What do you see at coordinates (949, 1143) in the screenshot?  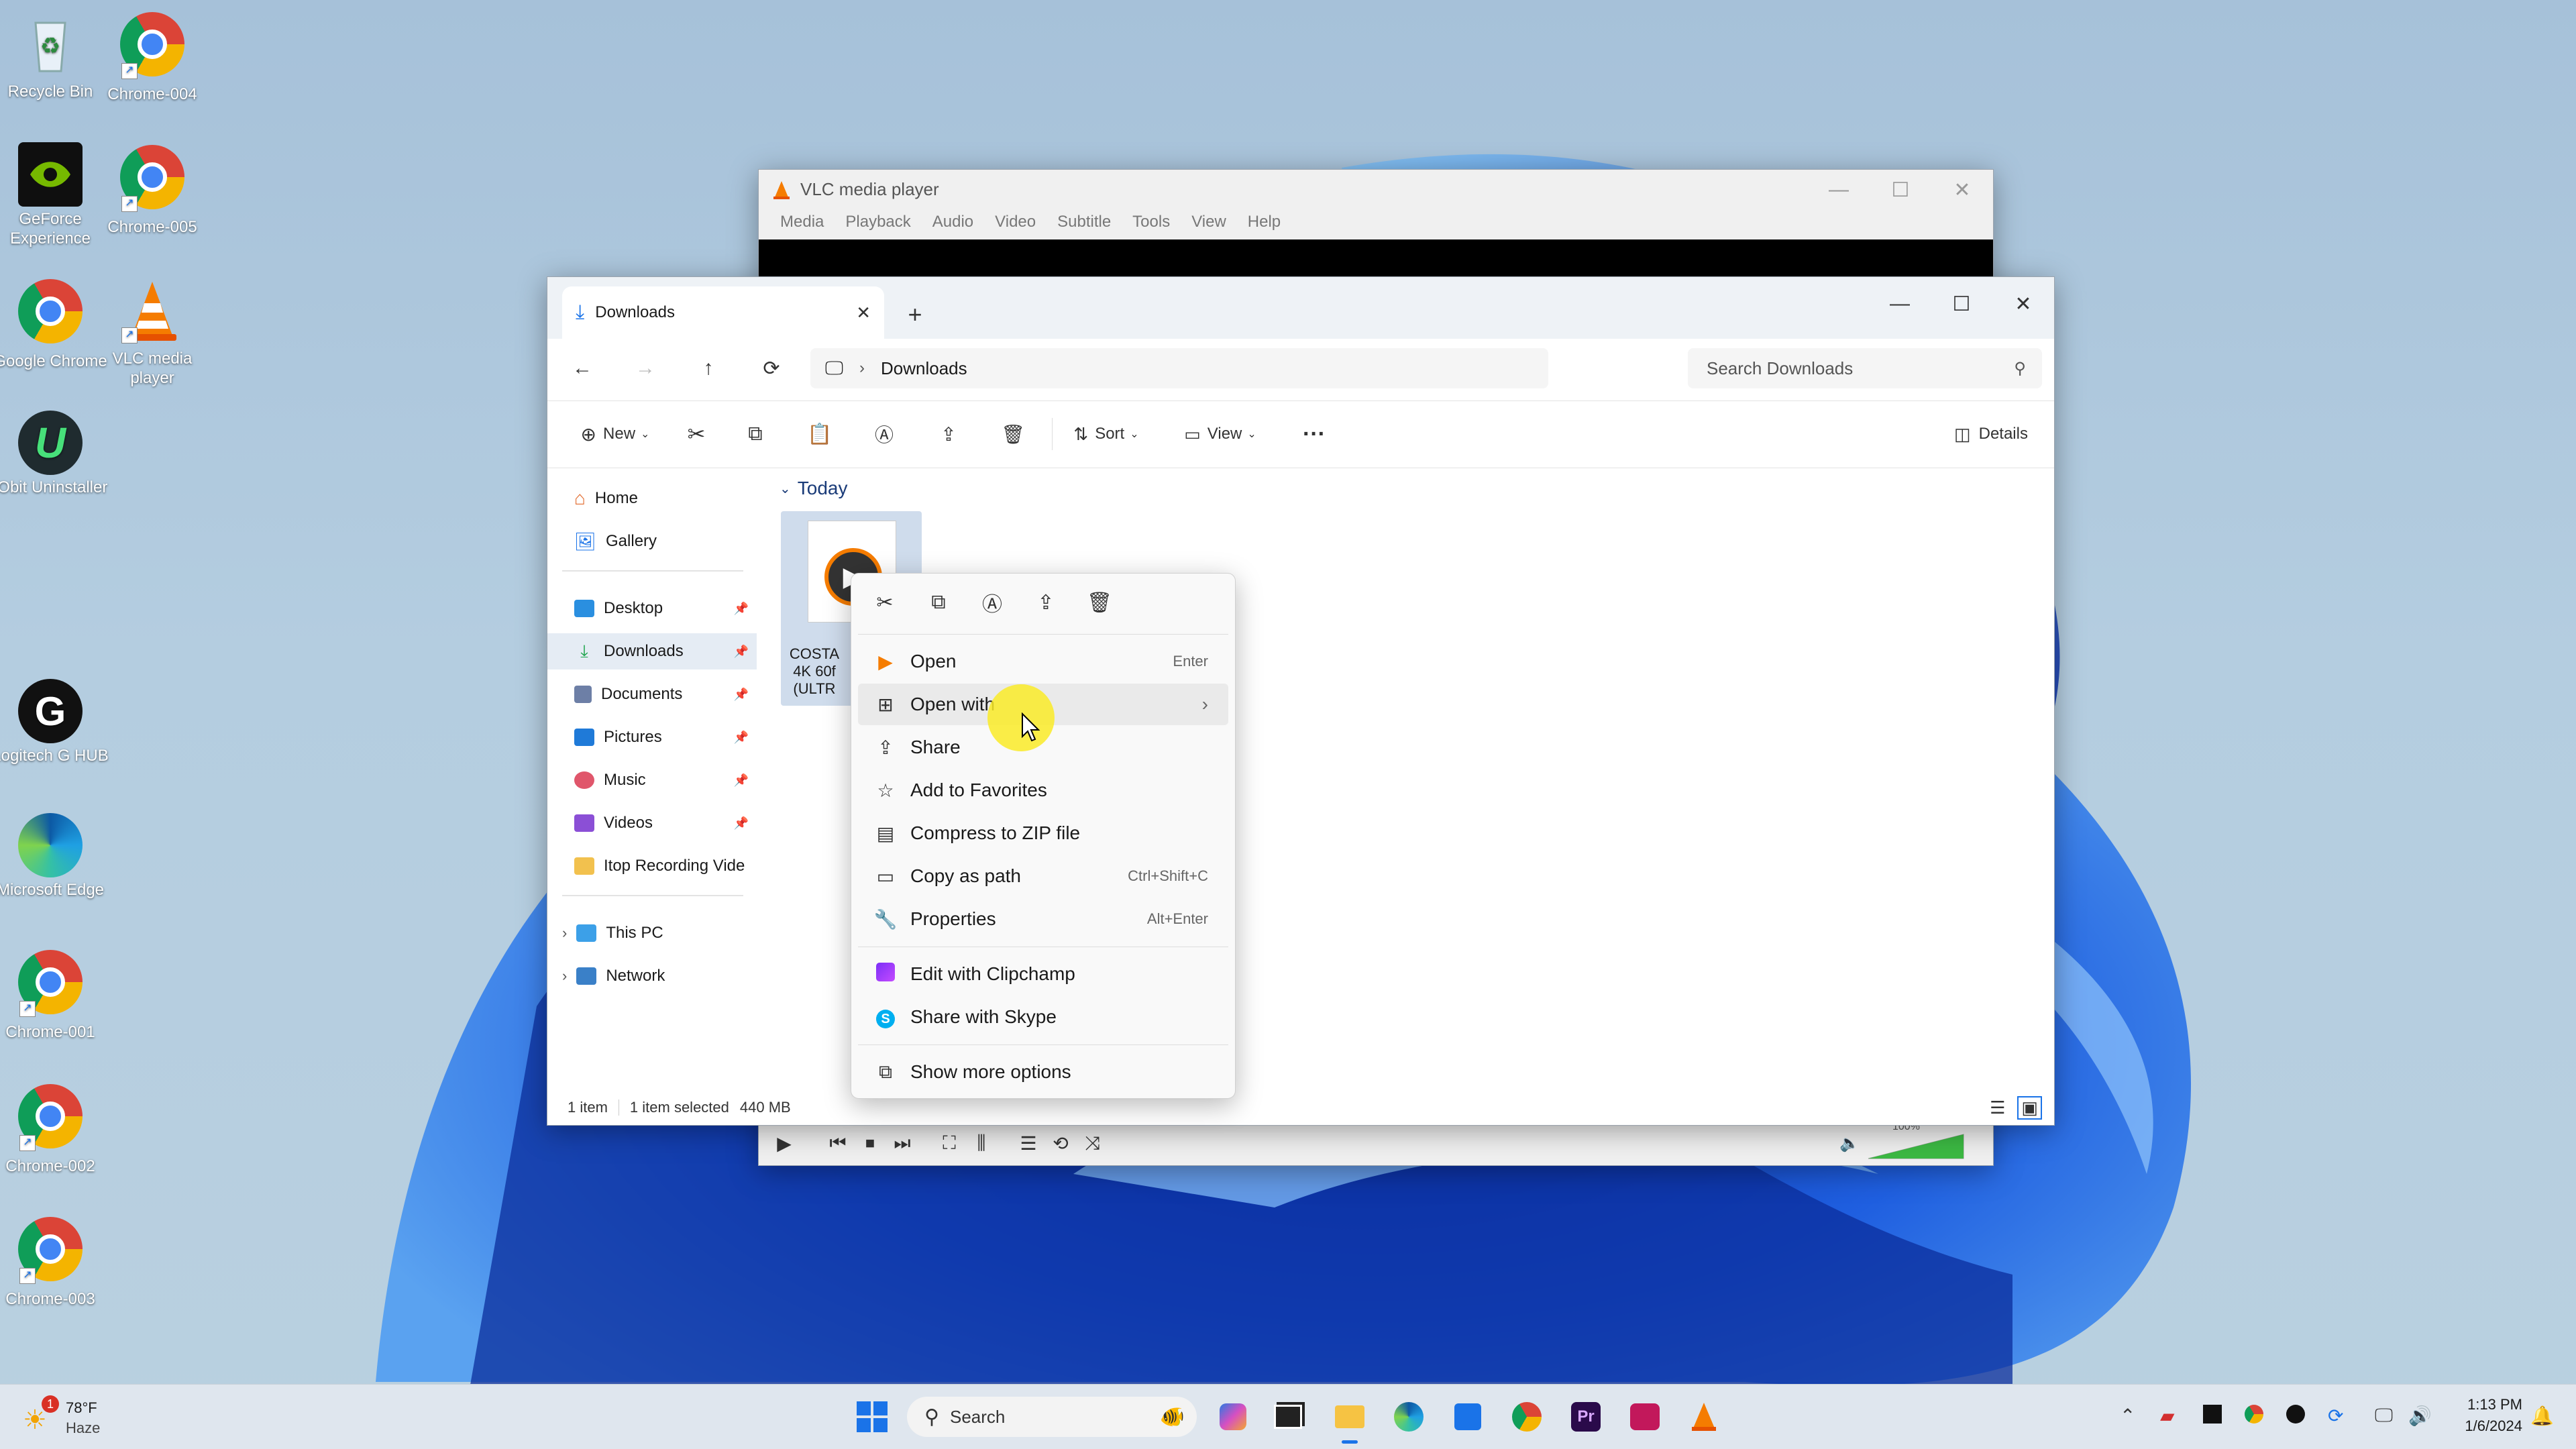 I see `fullscreen-icon: ⛶` at bounding box center [949, 1143].